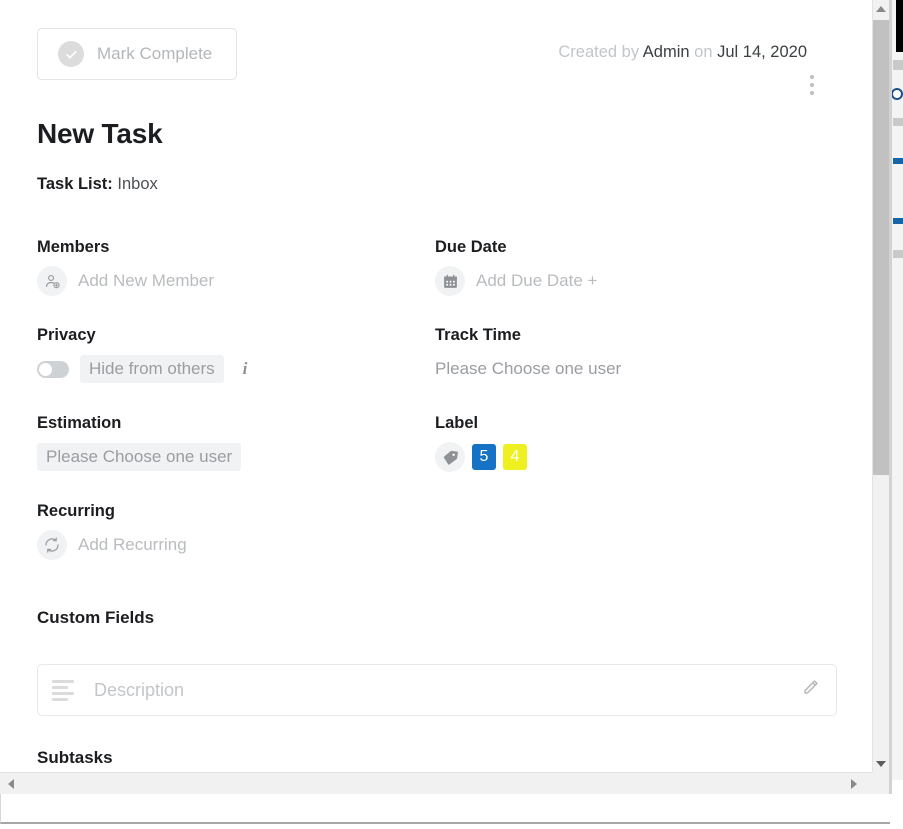 The height and width of the screenshot is (829, 903). I want to click on task-list-line: Task List: Inbox, so click(97, 184).